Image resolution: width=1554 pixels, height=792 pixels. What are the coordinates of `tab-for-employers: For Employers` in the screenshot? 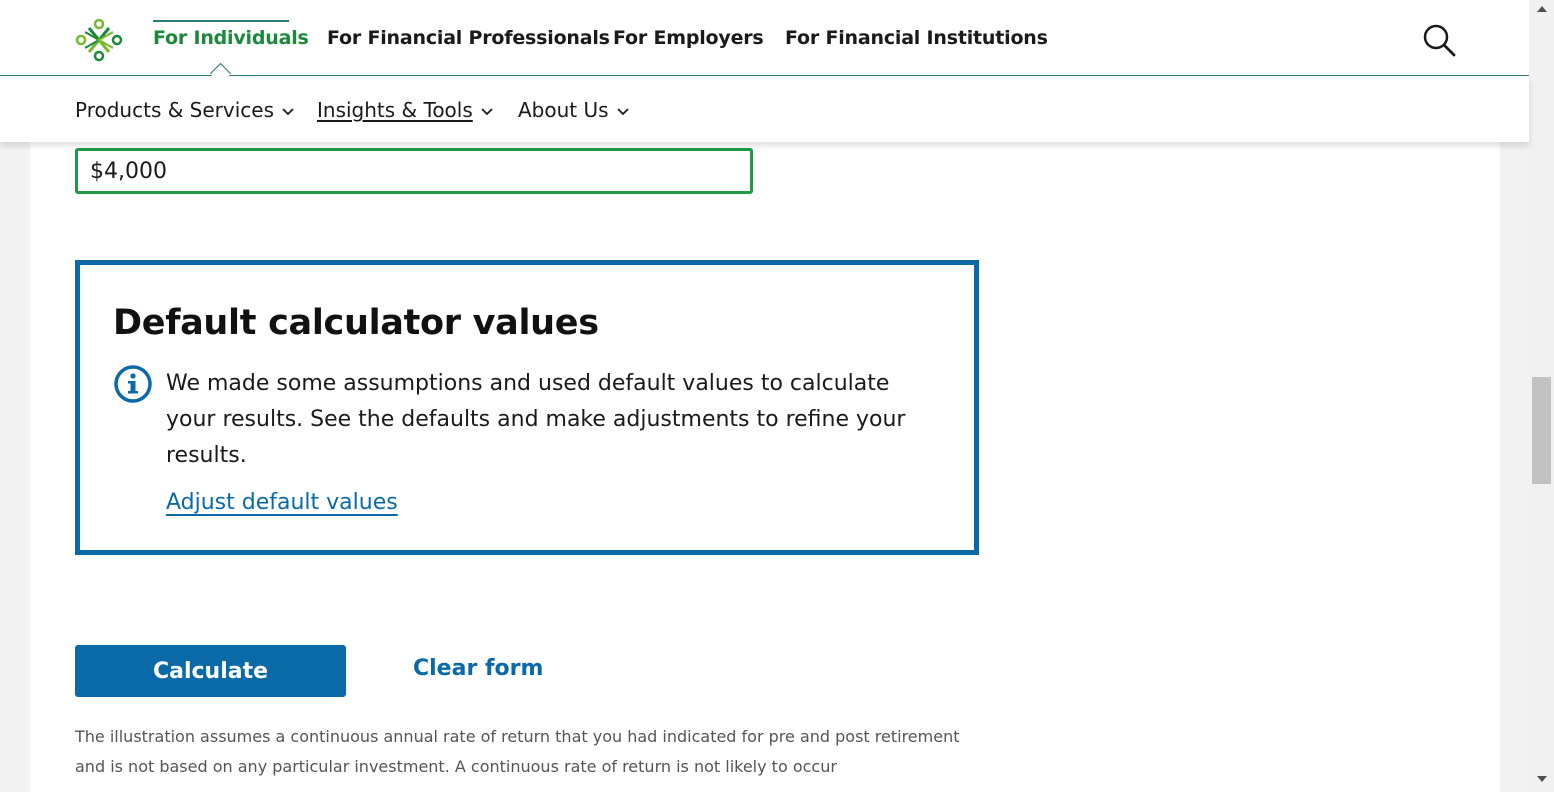 It's located at (688, 38).